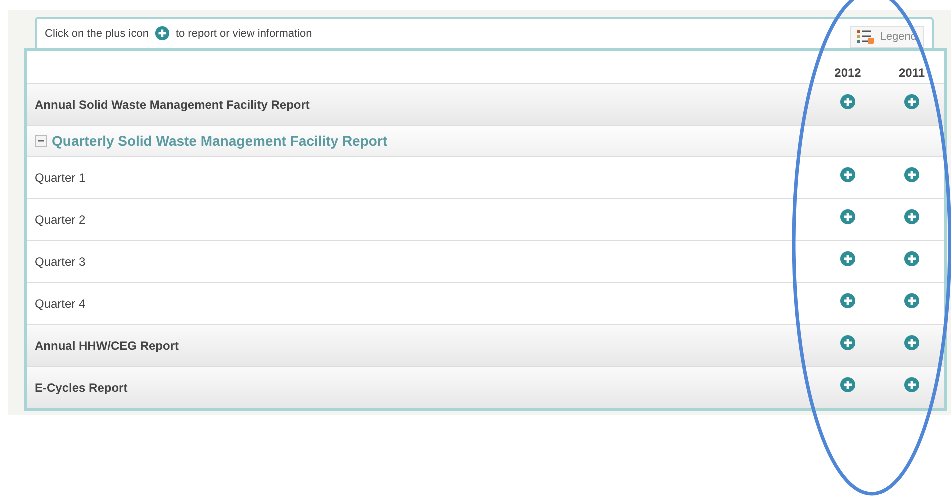 This screenshot has height=497, width=951. What do you see at coordinates (220, 141) in the screenshot?
I see `group-title: Quarterly Solid Waste Management Facility Report` at bounding box center [220, 141].